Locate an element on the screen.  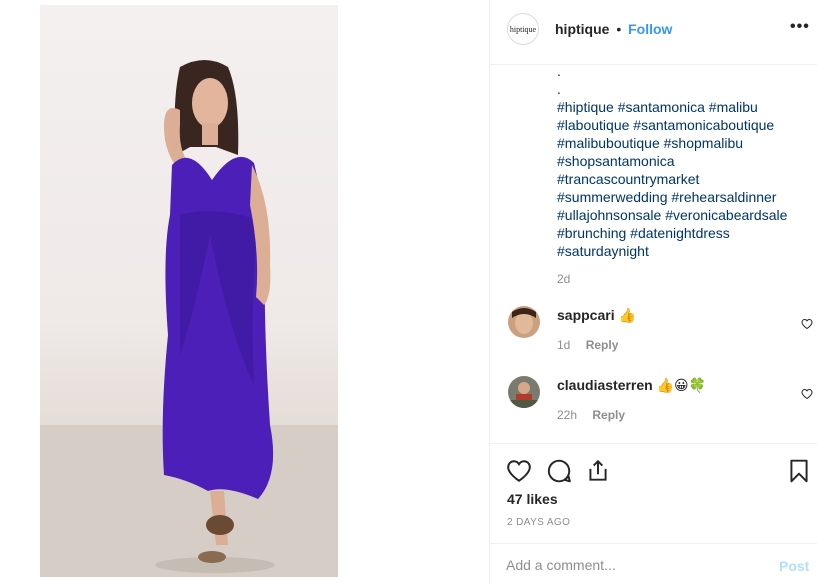
comment-item: claudiasterren 👍😀🍀 22h Reply is located at coordinates (660, 404).